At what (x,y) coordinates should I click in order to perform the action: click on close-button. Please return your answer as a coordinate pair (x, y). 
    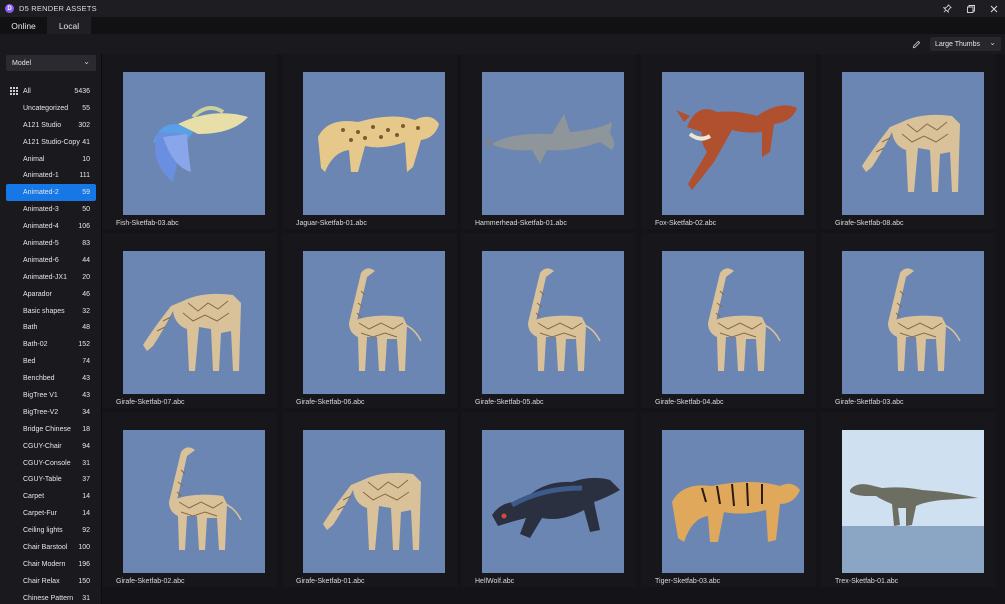
    Looking at the image, I should click on (993, 8).